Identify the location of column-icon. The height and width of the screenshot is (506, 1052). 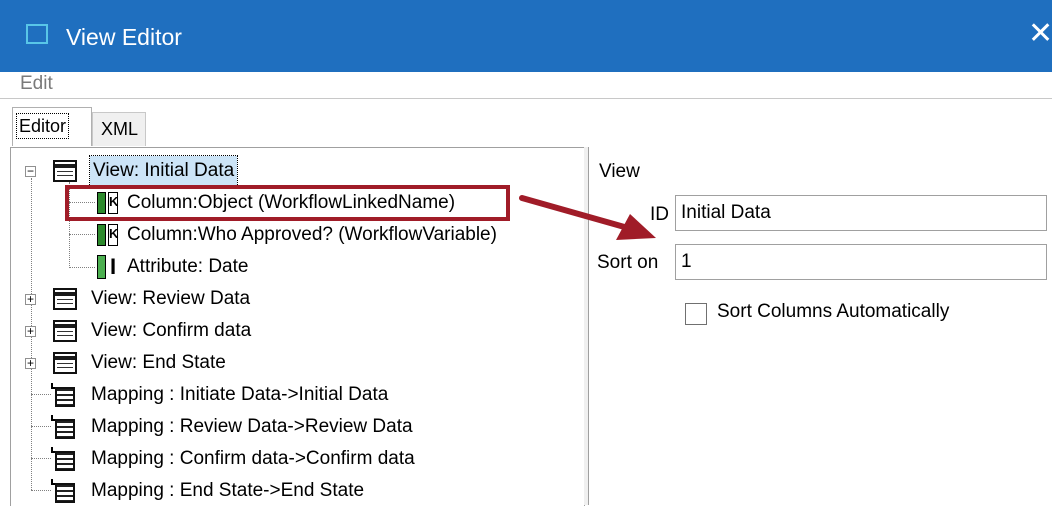
(108, 235).